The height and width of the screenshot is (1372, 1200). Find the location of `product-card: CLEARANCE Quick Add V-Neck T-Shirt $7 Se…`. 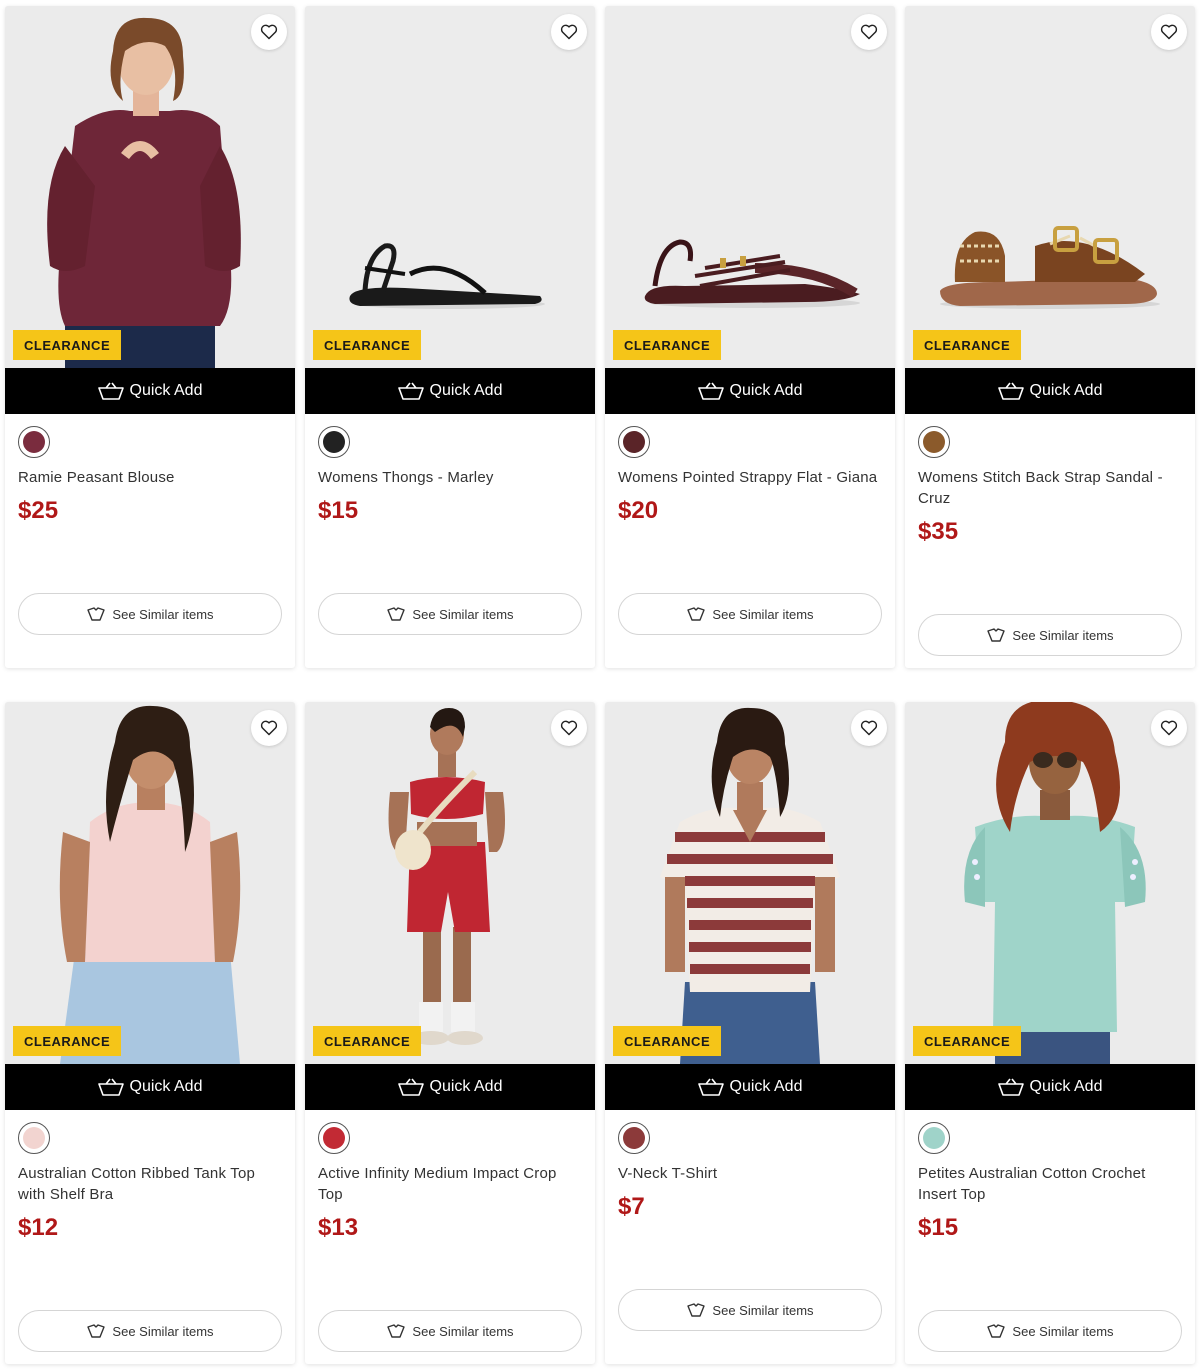

product-card: CLEARANCE Quick Add V-Neck T-Shirt $7 Se… is located at coordinates (750, 1033).